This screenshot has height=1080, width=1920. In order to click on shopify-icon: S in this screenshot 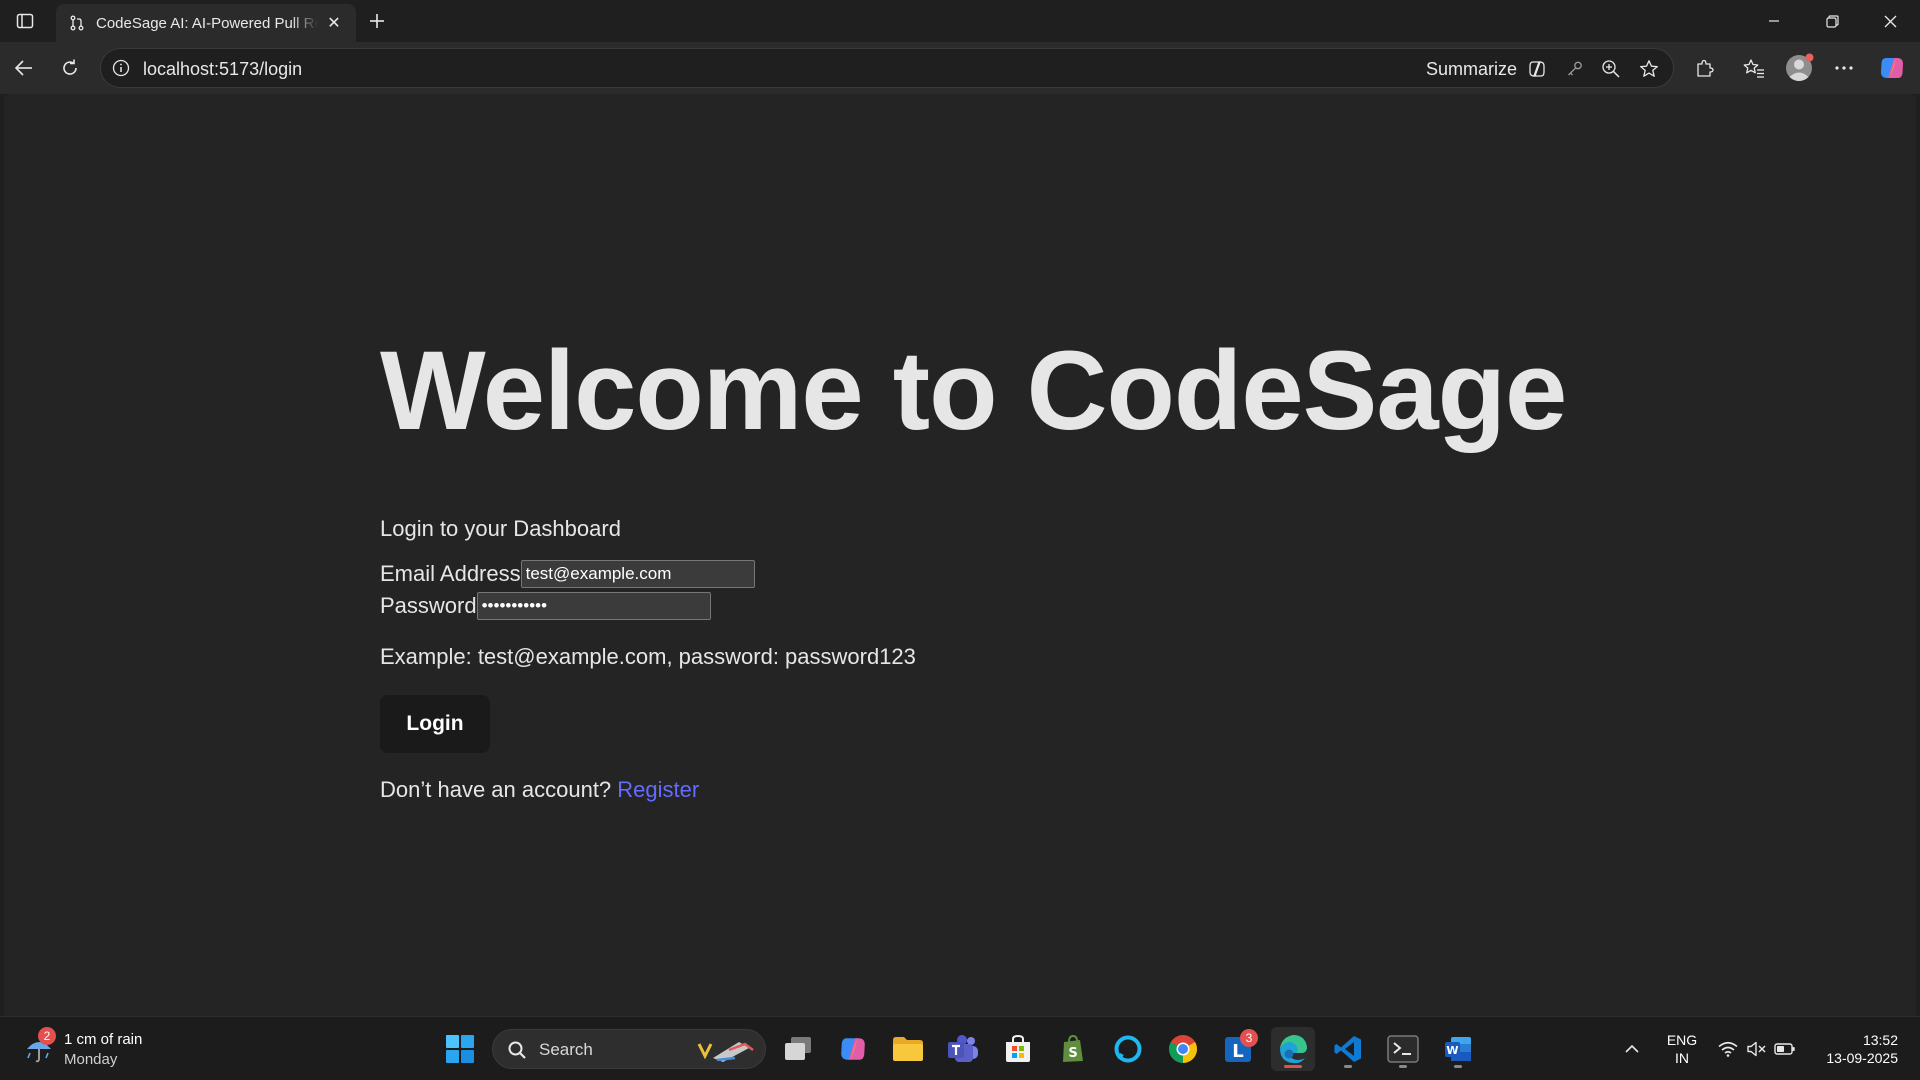, I will do `click(1073, 1048)`.